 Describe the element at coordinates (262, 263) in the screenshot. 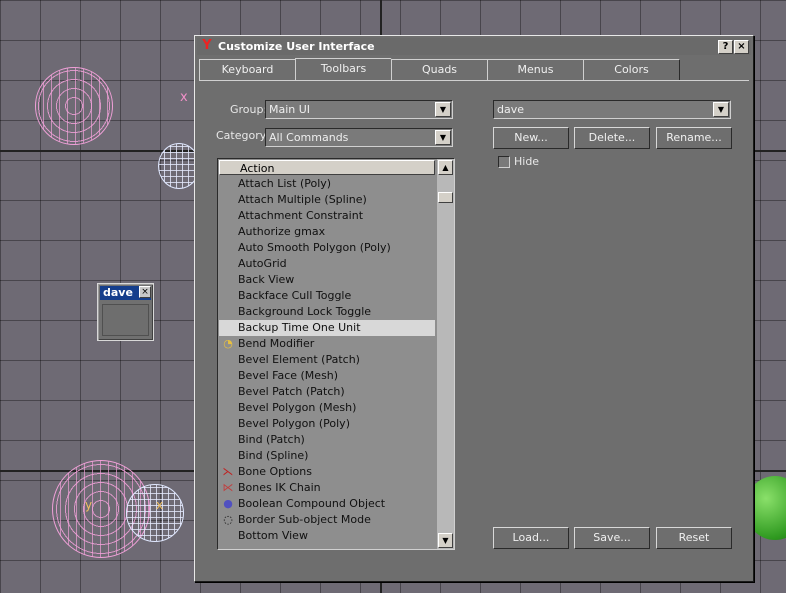

I see `list-item-label: AutoGrid` at that location.